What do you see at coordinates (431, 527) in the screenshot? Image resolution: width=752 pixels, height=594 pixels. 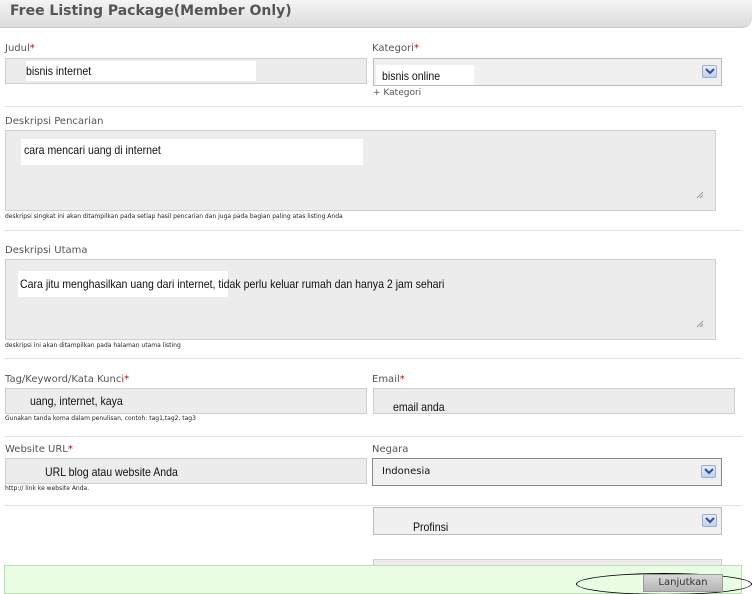 I see `provinsi-value: Profinsi` at bounding box center [431, 527].